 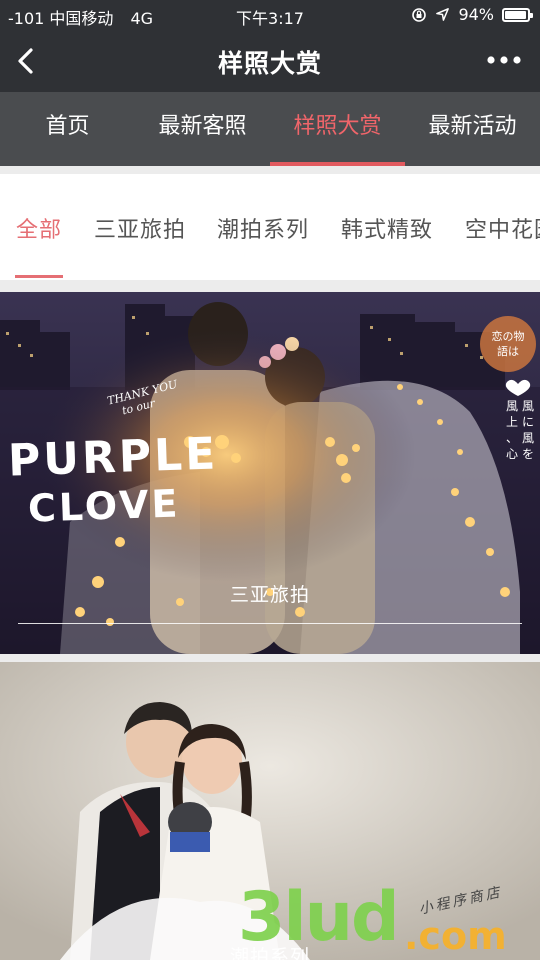 What do you see at coordinates (202, 129) in the screenshot?
I see `tab-latest-client-photos: 最新客照` at bounding box center [202, 129].